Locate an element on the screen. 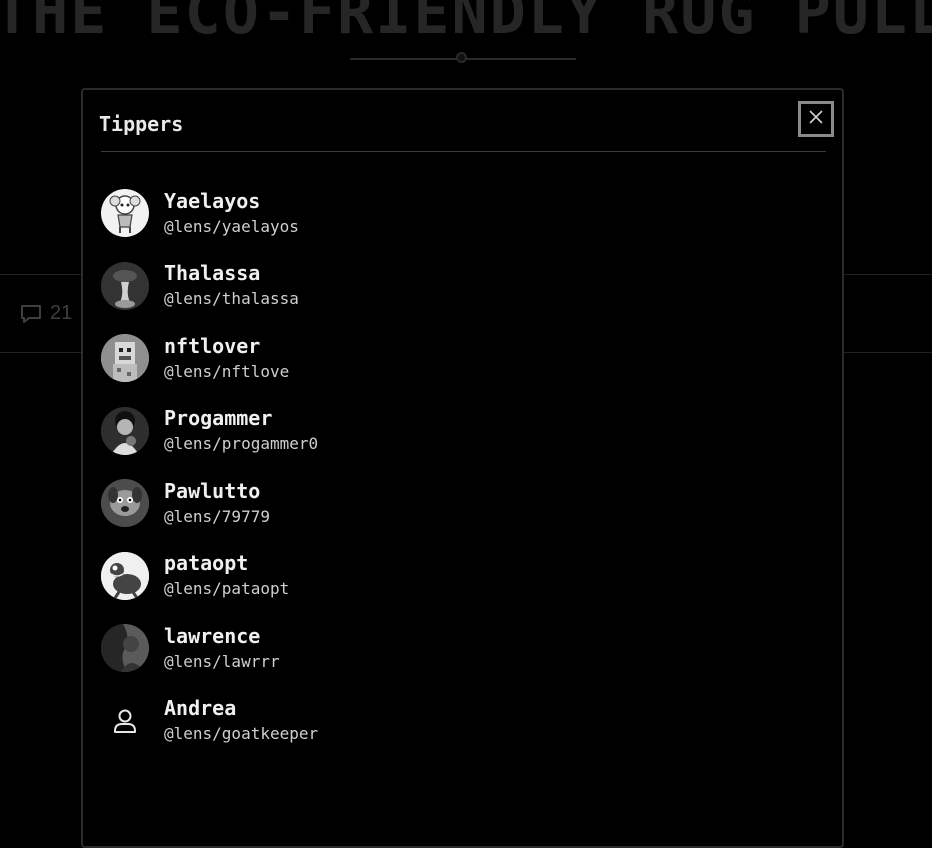  cartoon-character-avatar is located at coordinates (125, 213).